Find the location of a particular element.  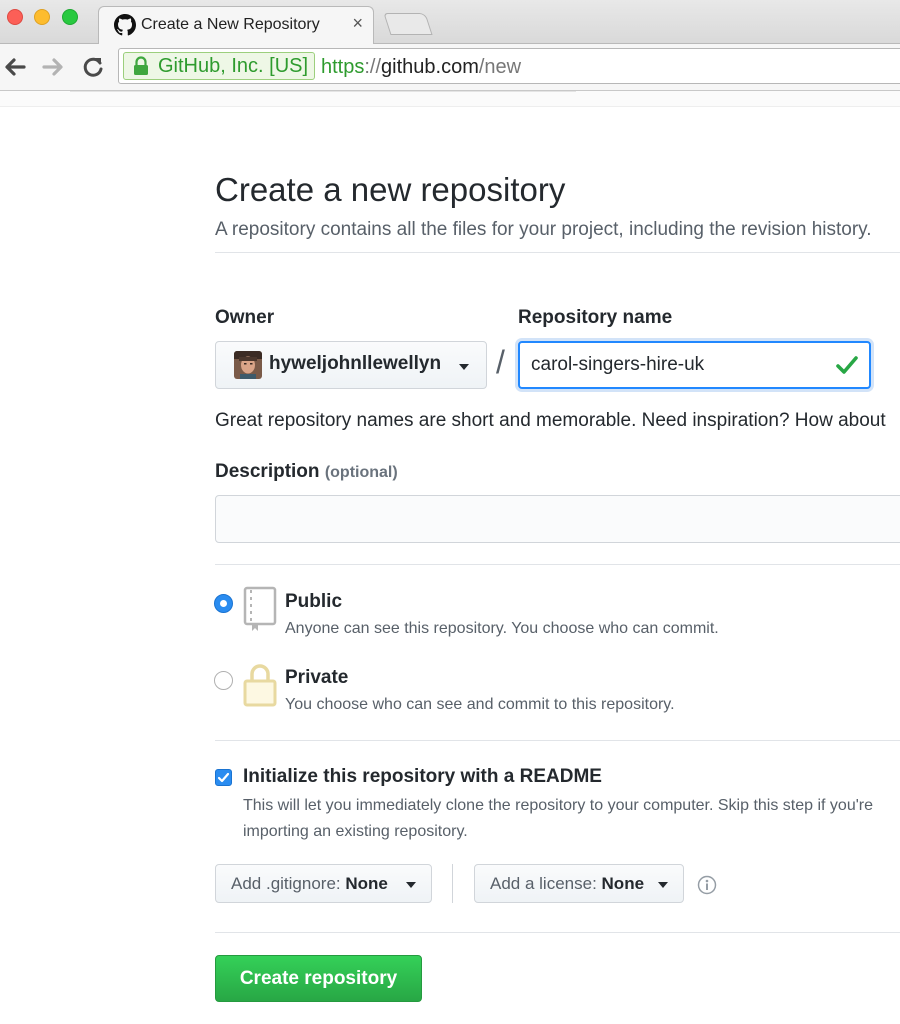

owner-select: hyweljohnllewellyn is located at coordinates (351, 365).